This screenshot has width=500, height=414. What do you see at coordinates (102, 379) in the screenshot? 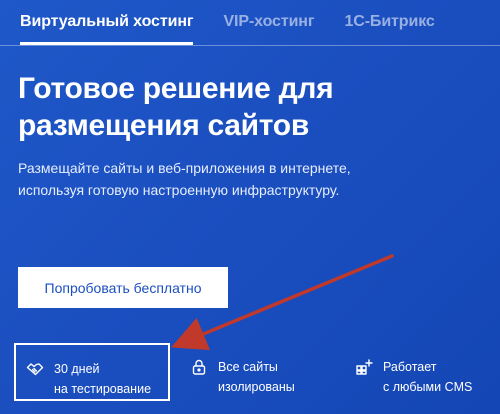
I see `feature-trial-text: 30 дней на тестирование` at bounding box center [102, 379].